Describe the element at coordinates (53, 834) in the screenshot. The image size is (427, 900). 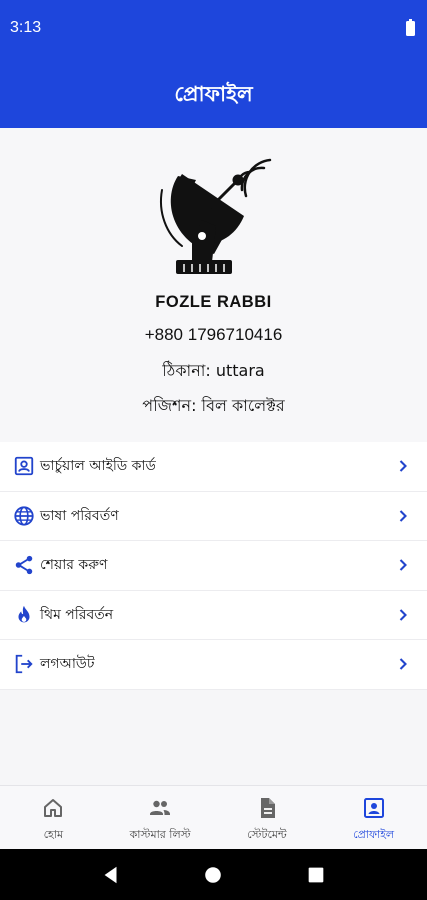
I see `nav-label: হোম` at that location.